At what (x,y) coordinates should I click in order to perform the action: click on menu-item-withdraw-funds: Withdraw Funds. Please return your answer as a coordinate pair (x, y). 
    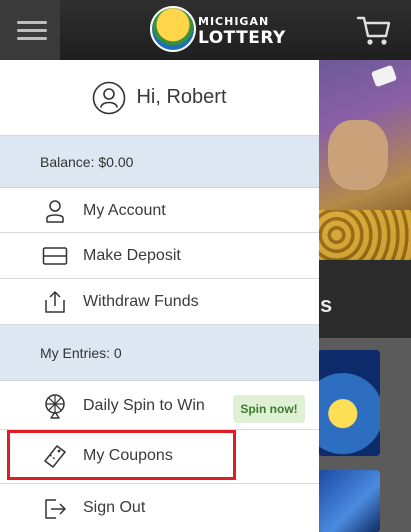
    Looking at the image, I should click on (159, 302).